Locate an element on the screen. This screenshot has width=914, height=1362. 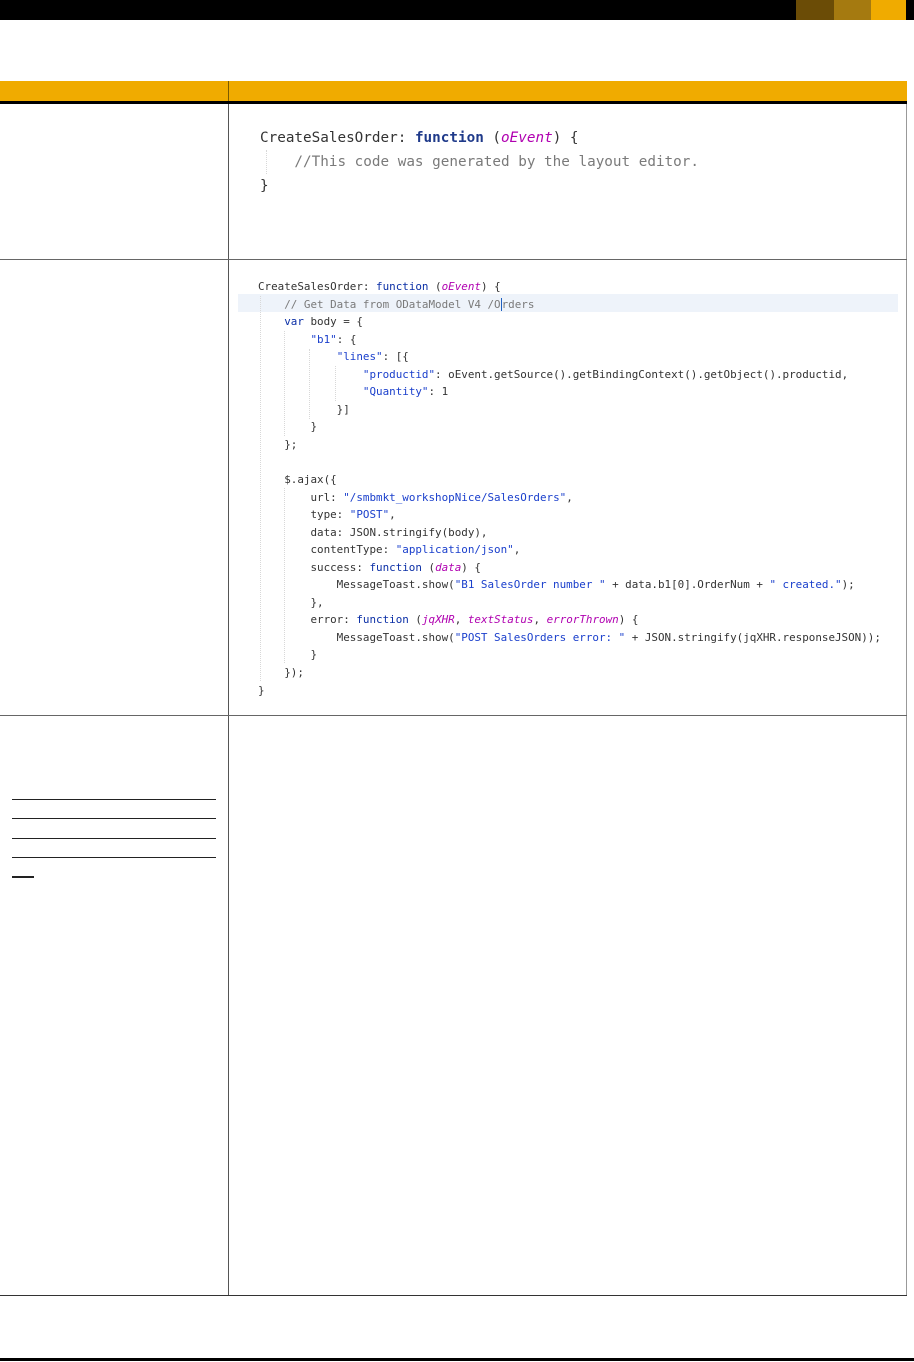
code-line: // Get Data from ODataModel V4 /Orders is located at coordinates (396, 304).